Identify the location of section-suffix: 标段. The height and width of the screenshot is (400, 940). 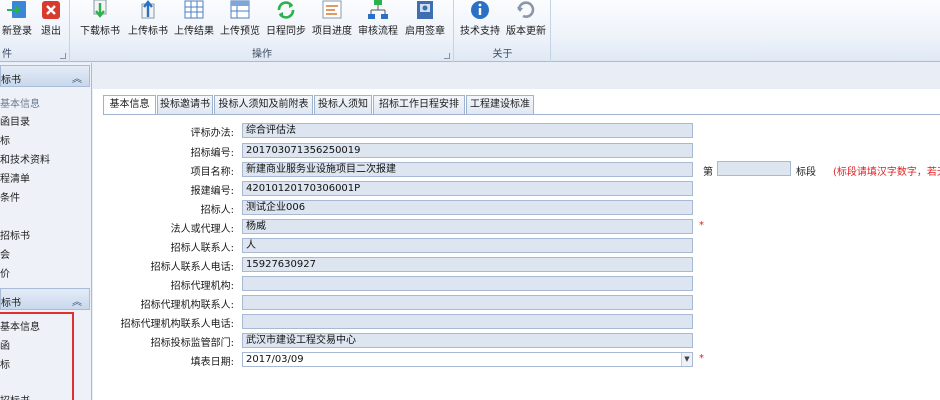
(806, 172).